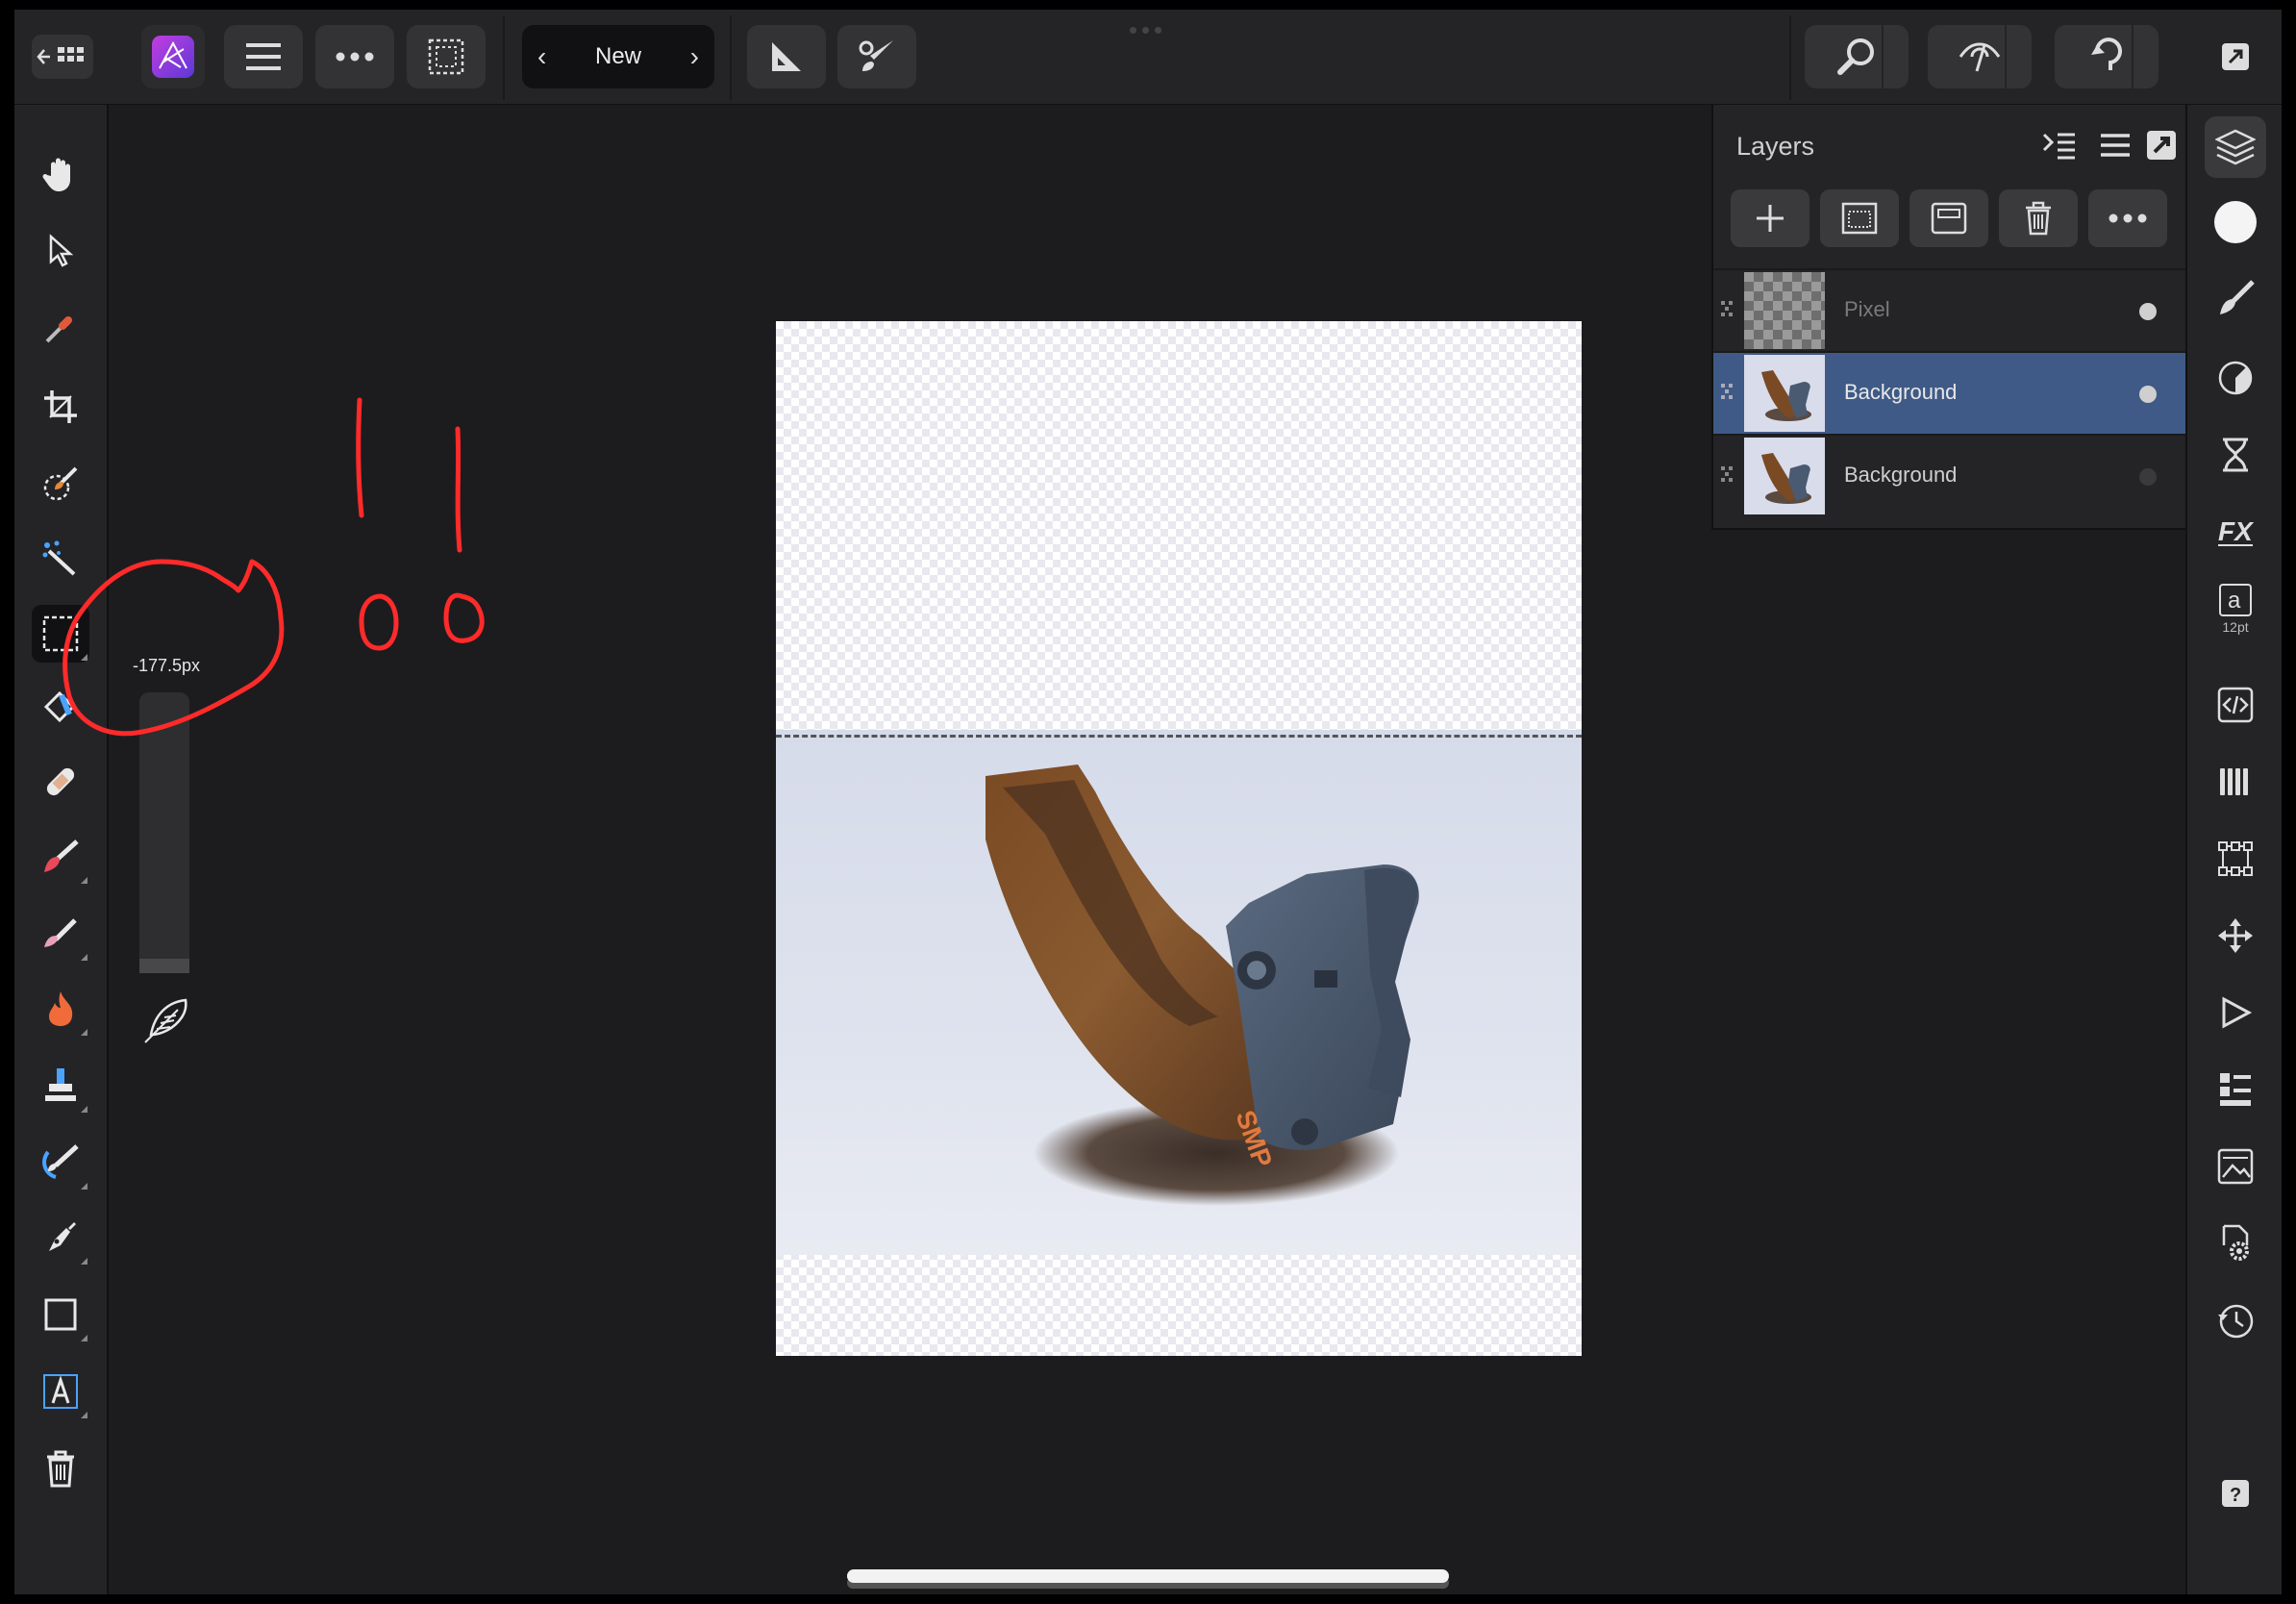 This screenshot has height=1604, width=2296. I want to click on snapping-button, so click(786, 56).